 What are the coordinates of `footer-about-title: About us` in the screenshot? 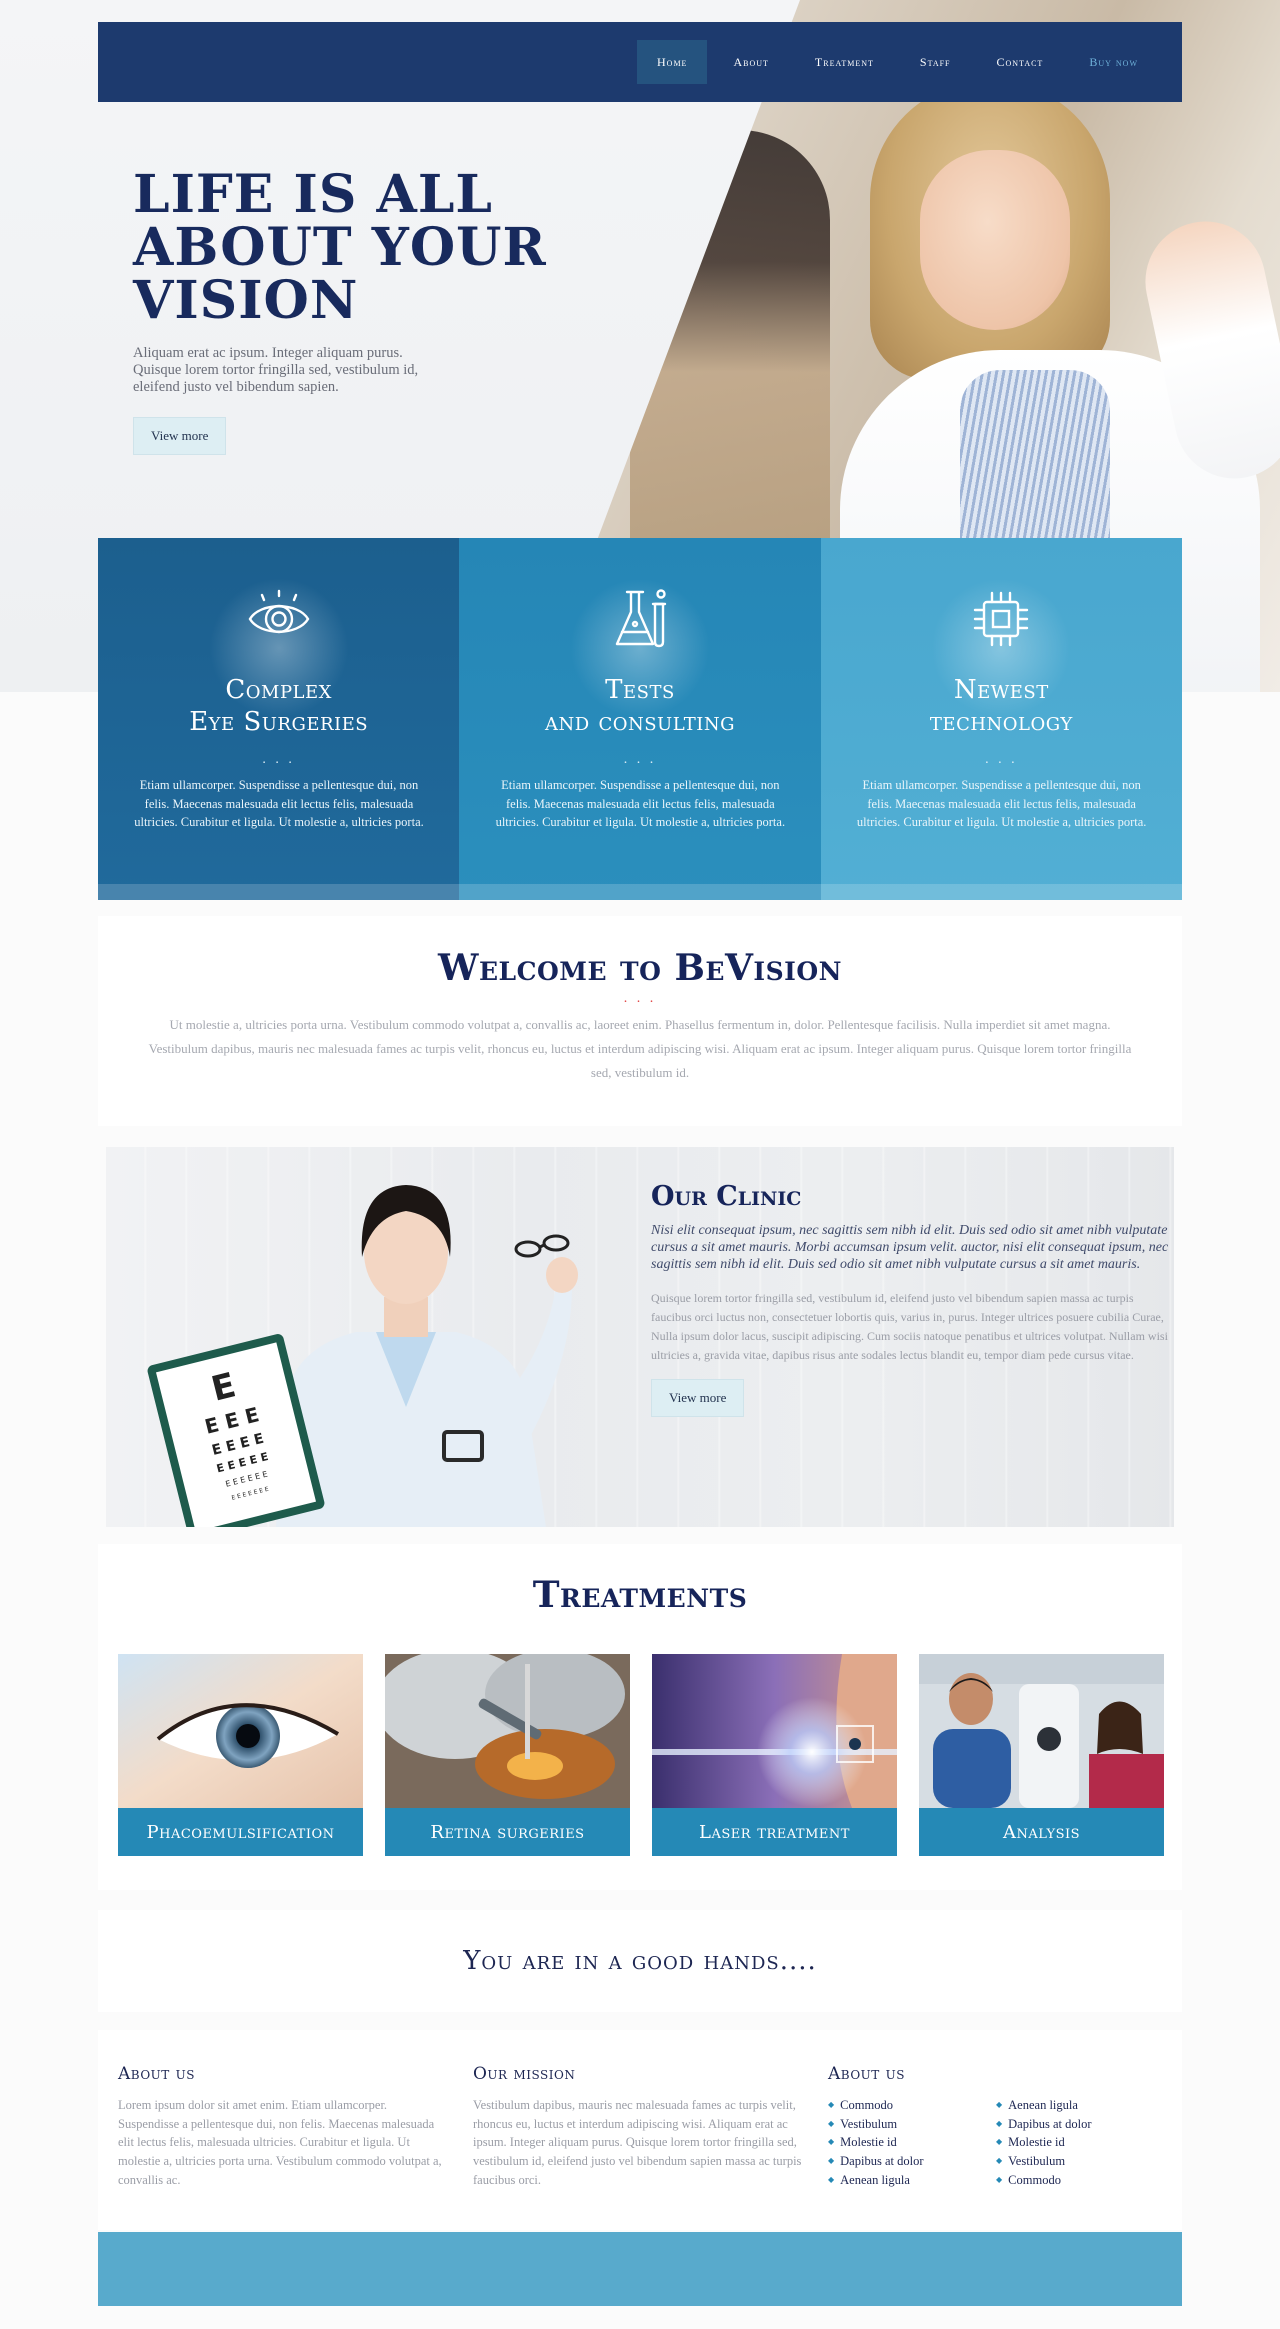 It's located at (157, 2074).